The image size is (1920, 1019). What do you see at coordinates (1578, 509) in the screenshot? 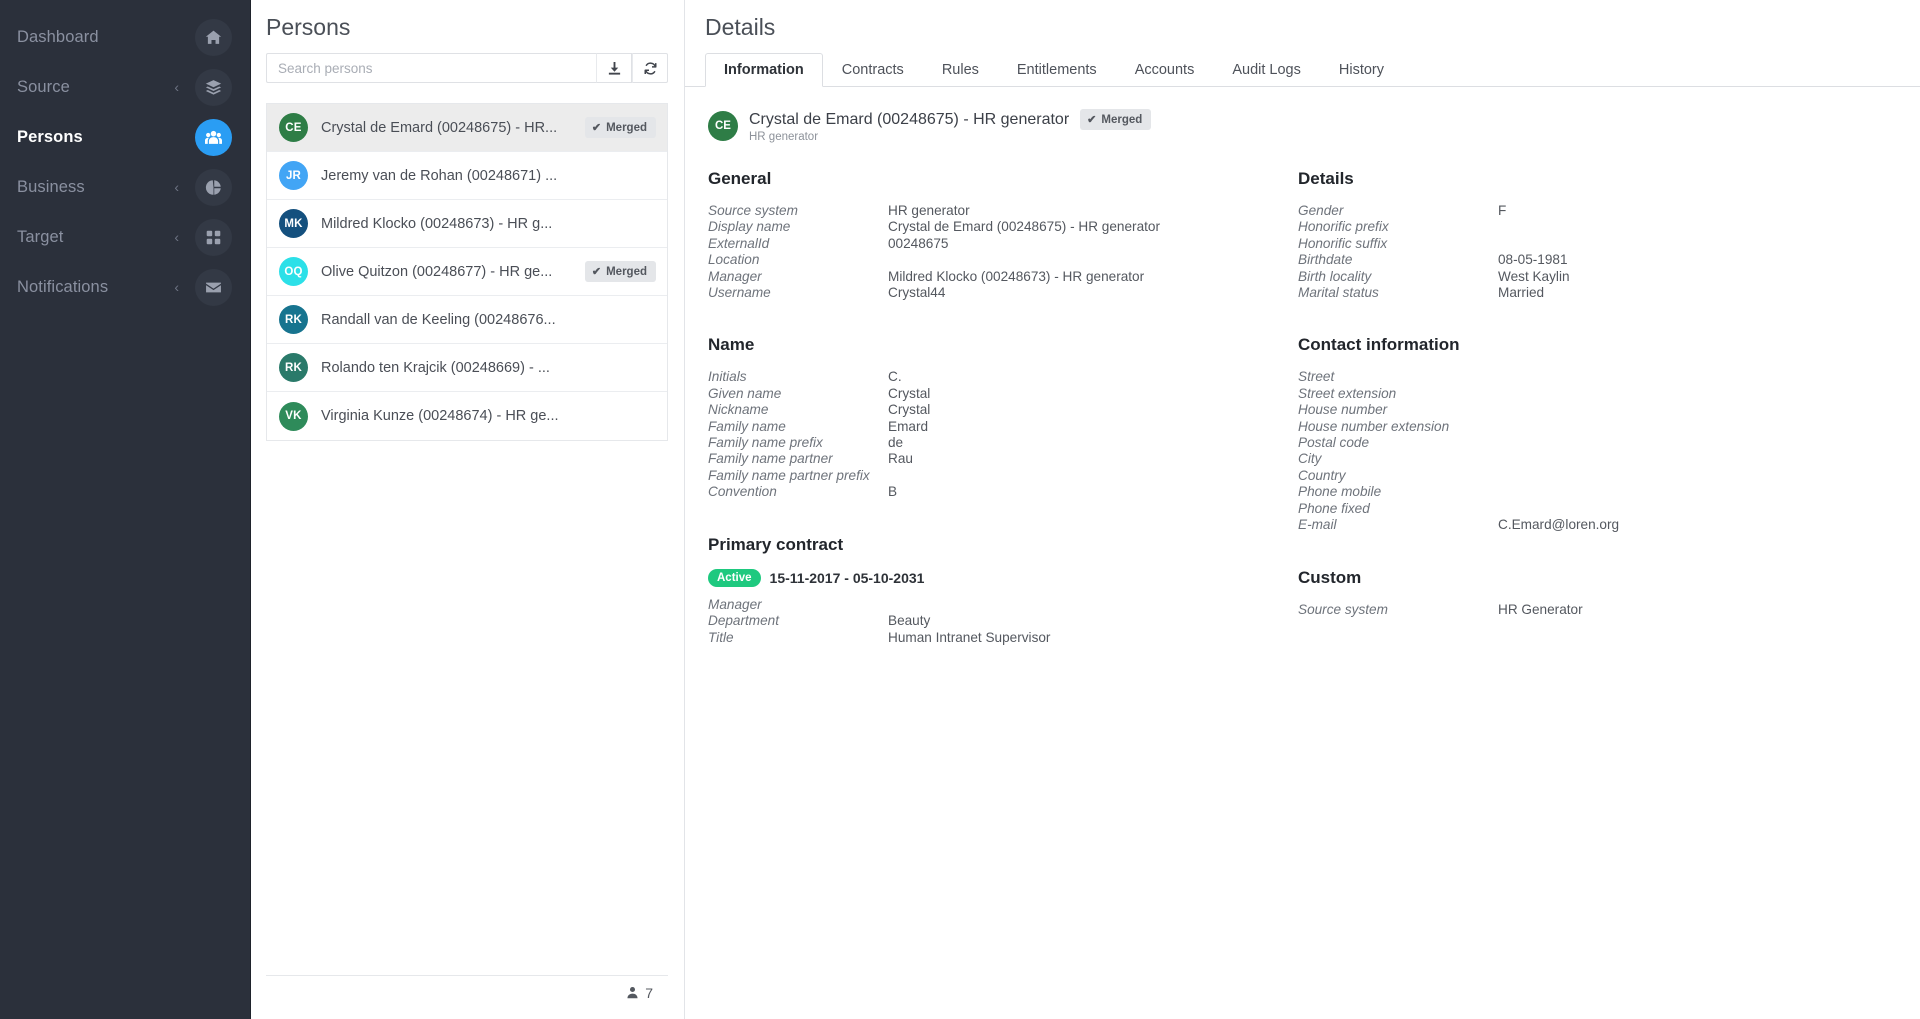
I see `field-row: Phone fixed` at bounding box center [1578, 509].